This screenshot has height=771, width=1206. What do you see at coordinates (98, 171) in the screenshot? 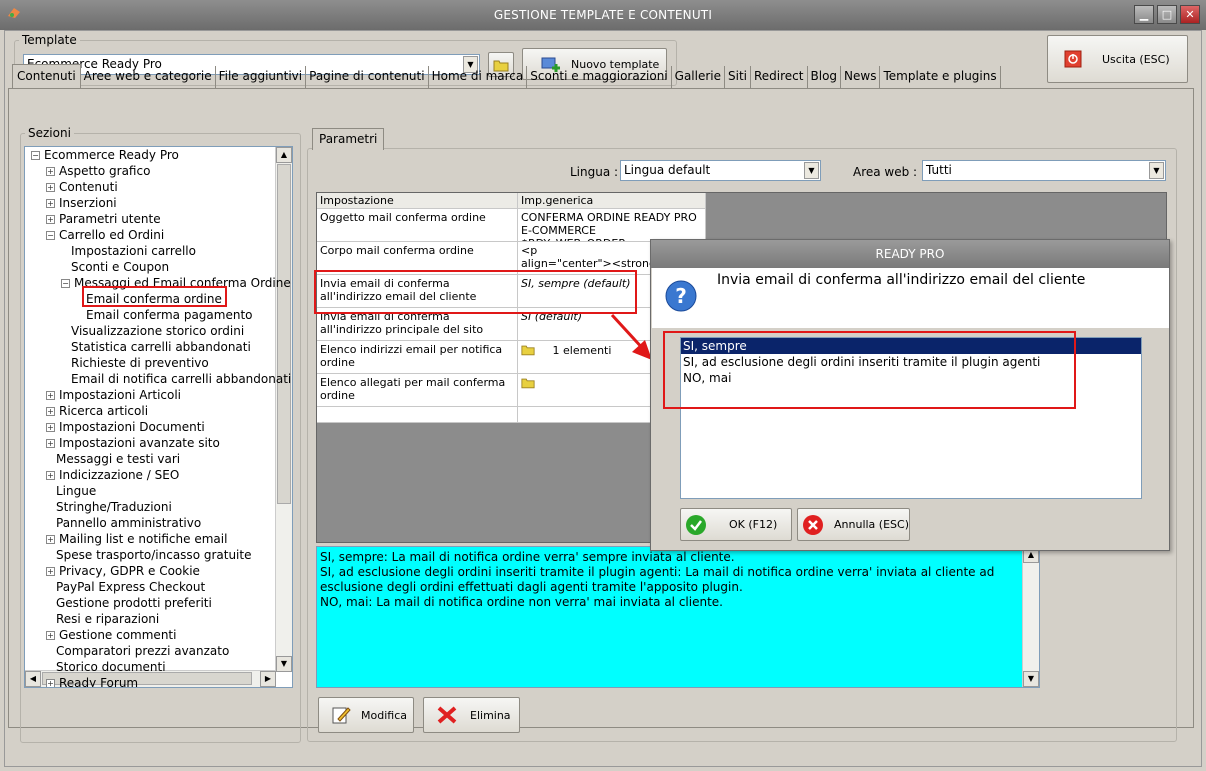
I see `tree-item: + Aspetto grafico` at bounding box center [98, 171].